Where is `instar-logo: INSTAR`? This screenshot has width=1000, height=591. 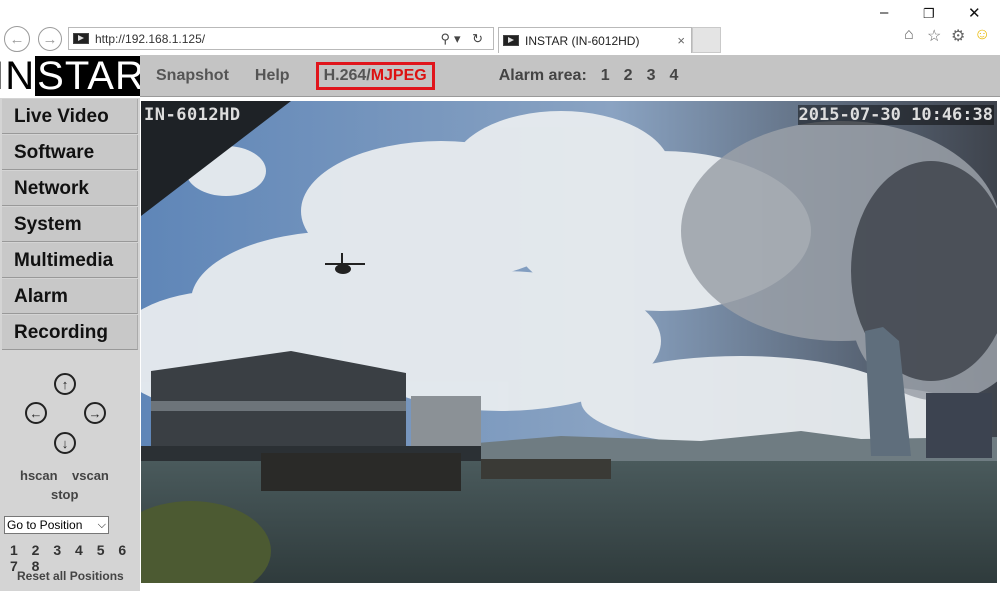
instar-logo: INSTAR is located at coordinates (73, 75).